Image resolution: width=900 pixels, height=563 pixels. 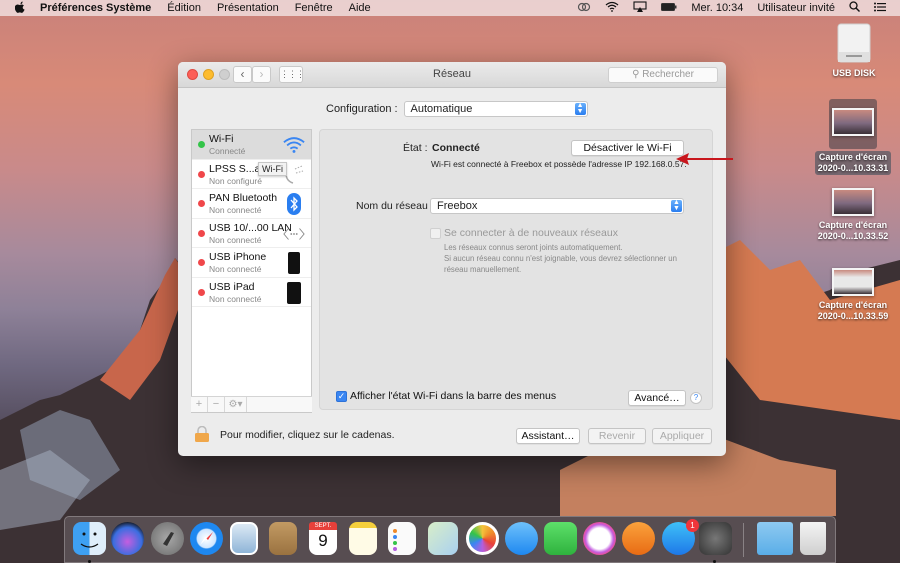 I want to click on maps-icon, so click(x=443, y=538).